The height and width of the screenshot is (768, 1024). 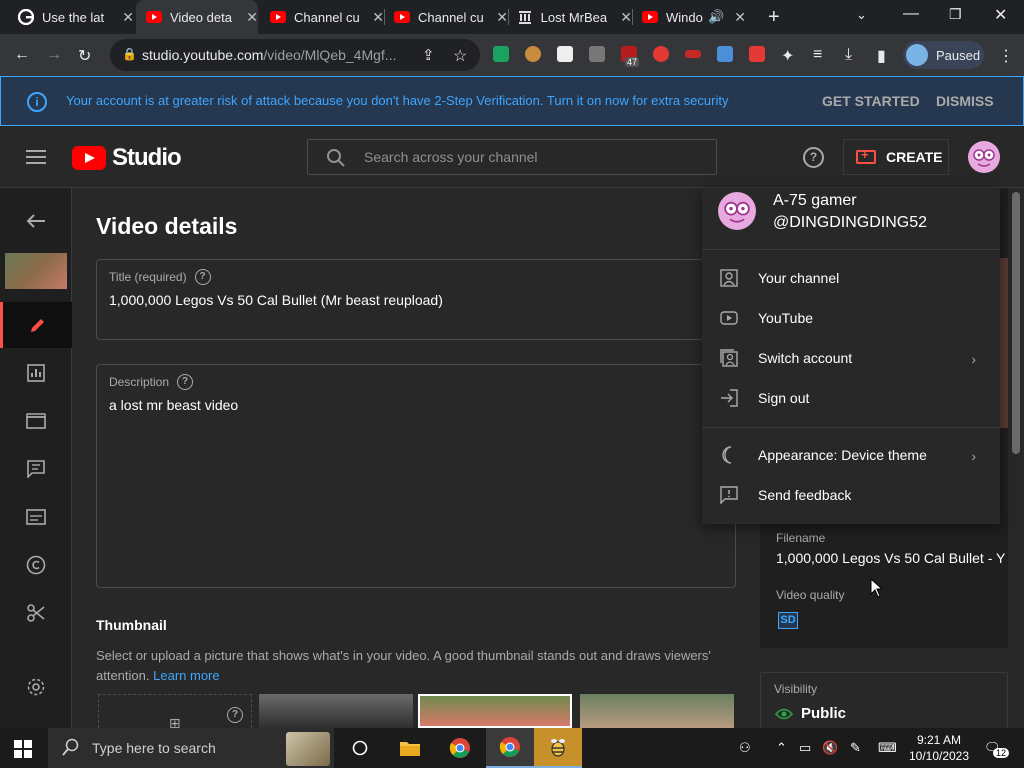 What do you see at coordinates (851, 358) in the screenshot?
I see `menu-item-switch-account: Switch account ›` at bounding box center [851, 358].